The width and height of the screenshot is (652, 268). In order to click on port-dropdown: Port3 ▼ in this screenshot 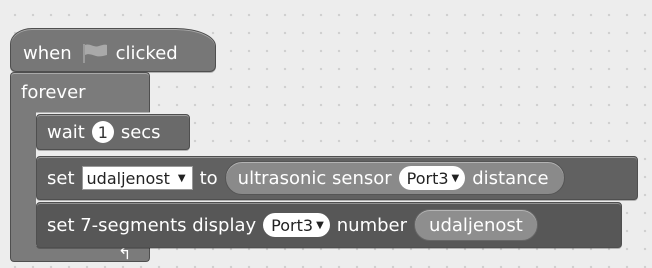, I will do `click(432, 178)`.